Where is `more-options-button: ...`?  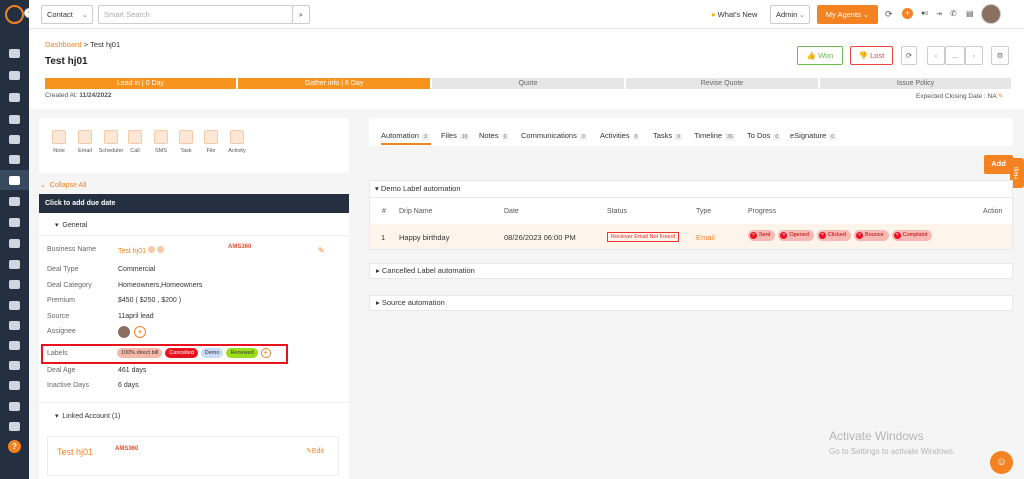
more-options-button: ... is located at coordinates (955, 55).